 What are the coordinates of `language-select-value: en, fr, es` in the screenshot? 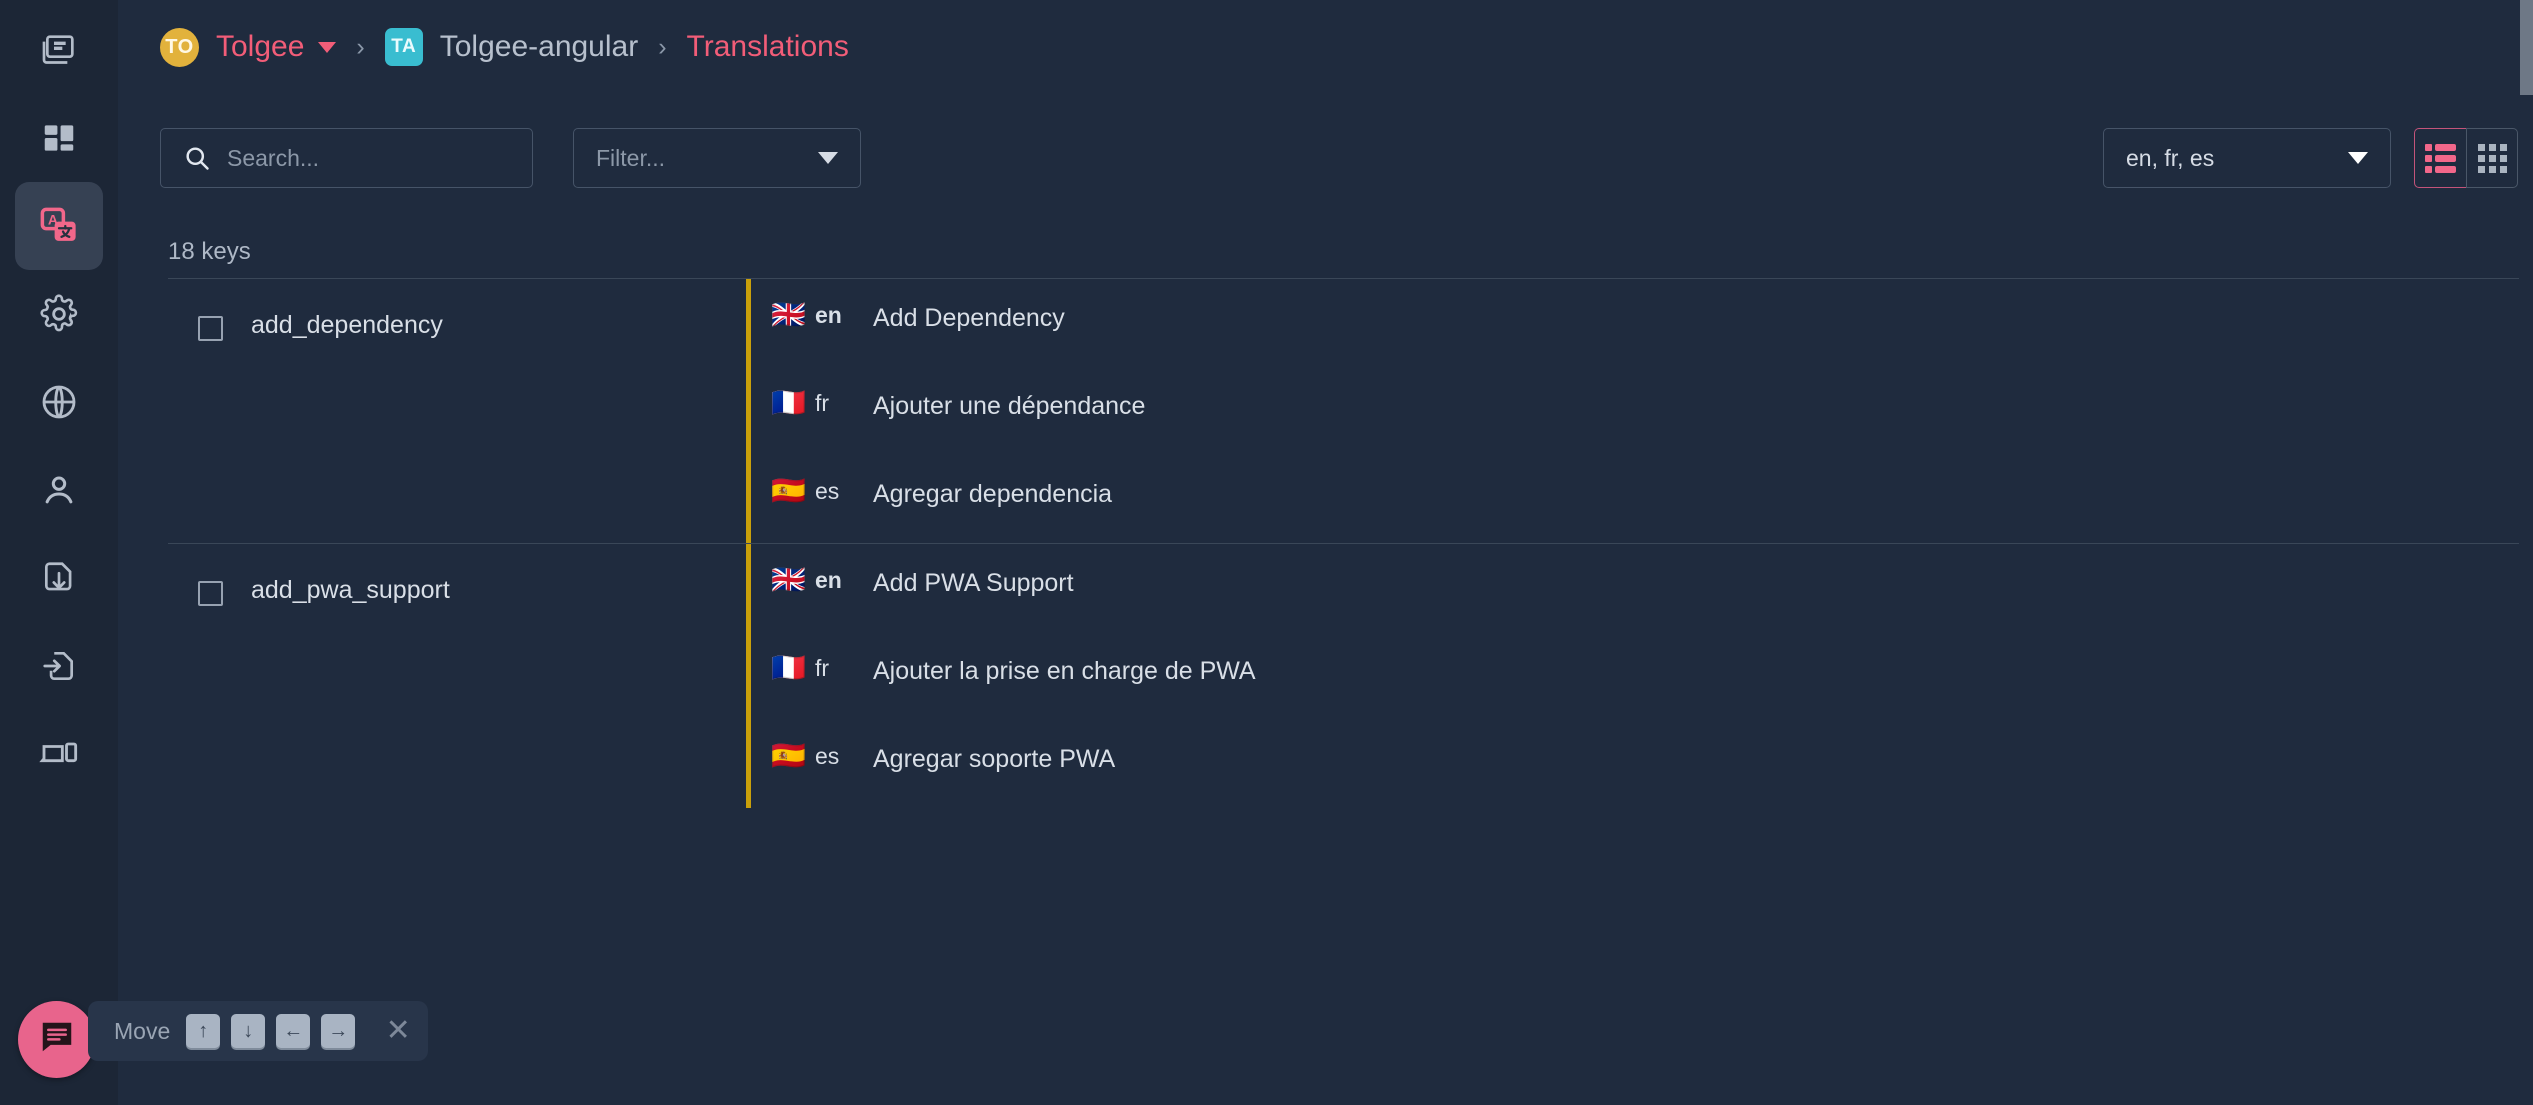 It's located at (2170, 157).